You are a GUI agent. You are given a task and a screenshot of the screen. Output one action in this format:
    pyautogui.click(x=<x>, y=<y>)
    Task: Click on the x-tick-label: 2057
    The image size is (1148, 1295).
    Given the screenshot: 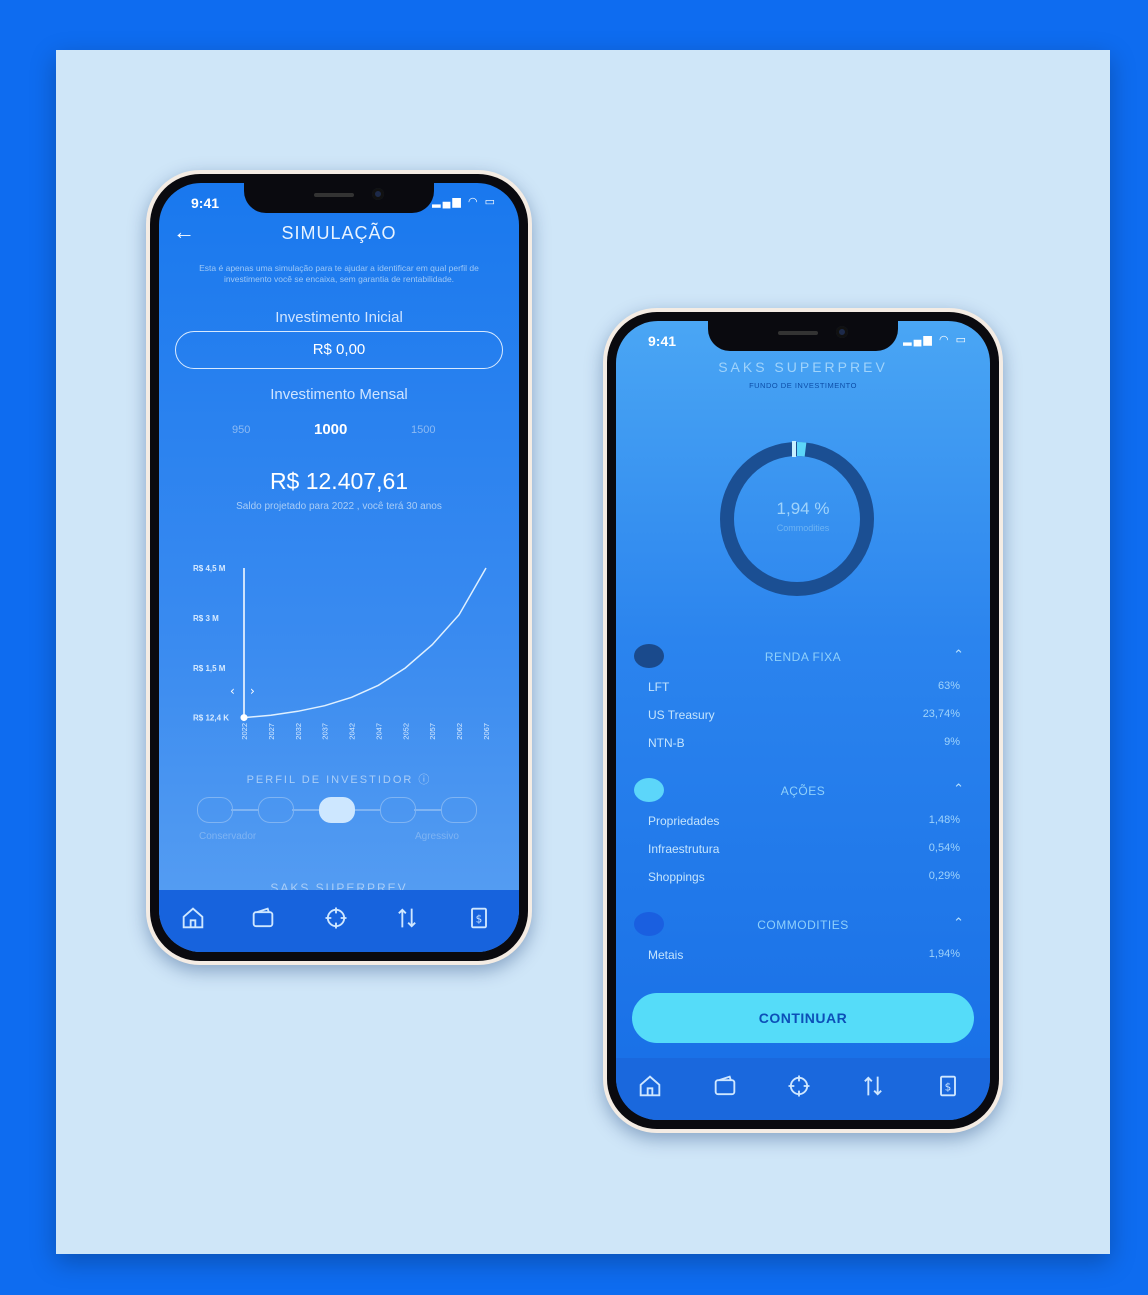 What is the action you would take?
    pyautogui.click(x=432, y=731)
    